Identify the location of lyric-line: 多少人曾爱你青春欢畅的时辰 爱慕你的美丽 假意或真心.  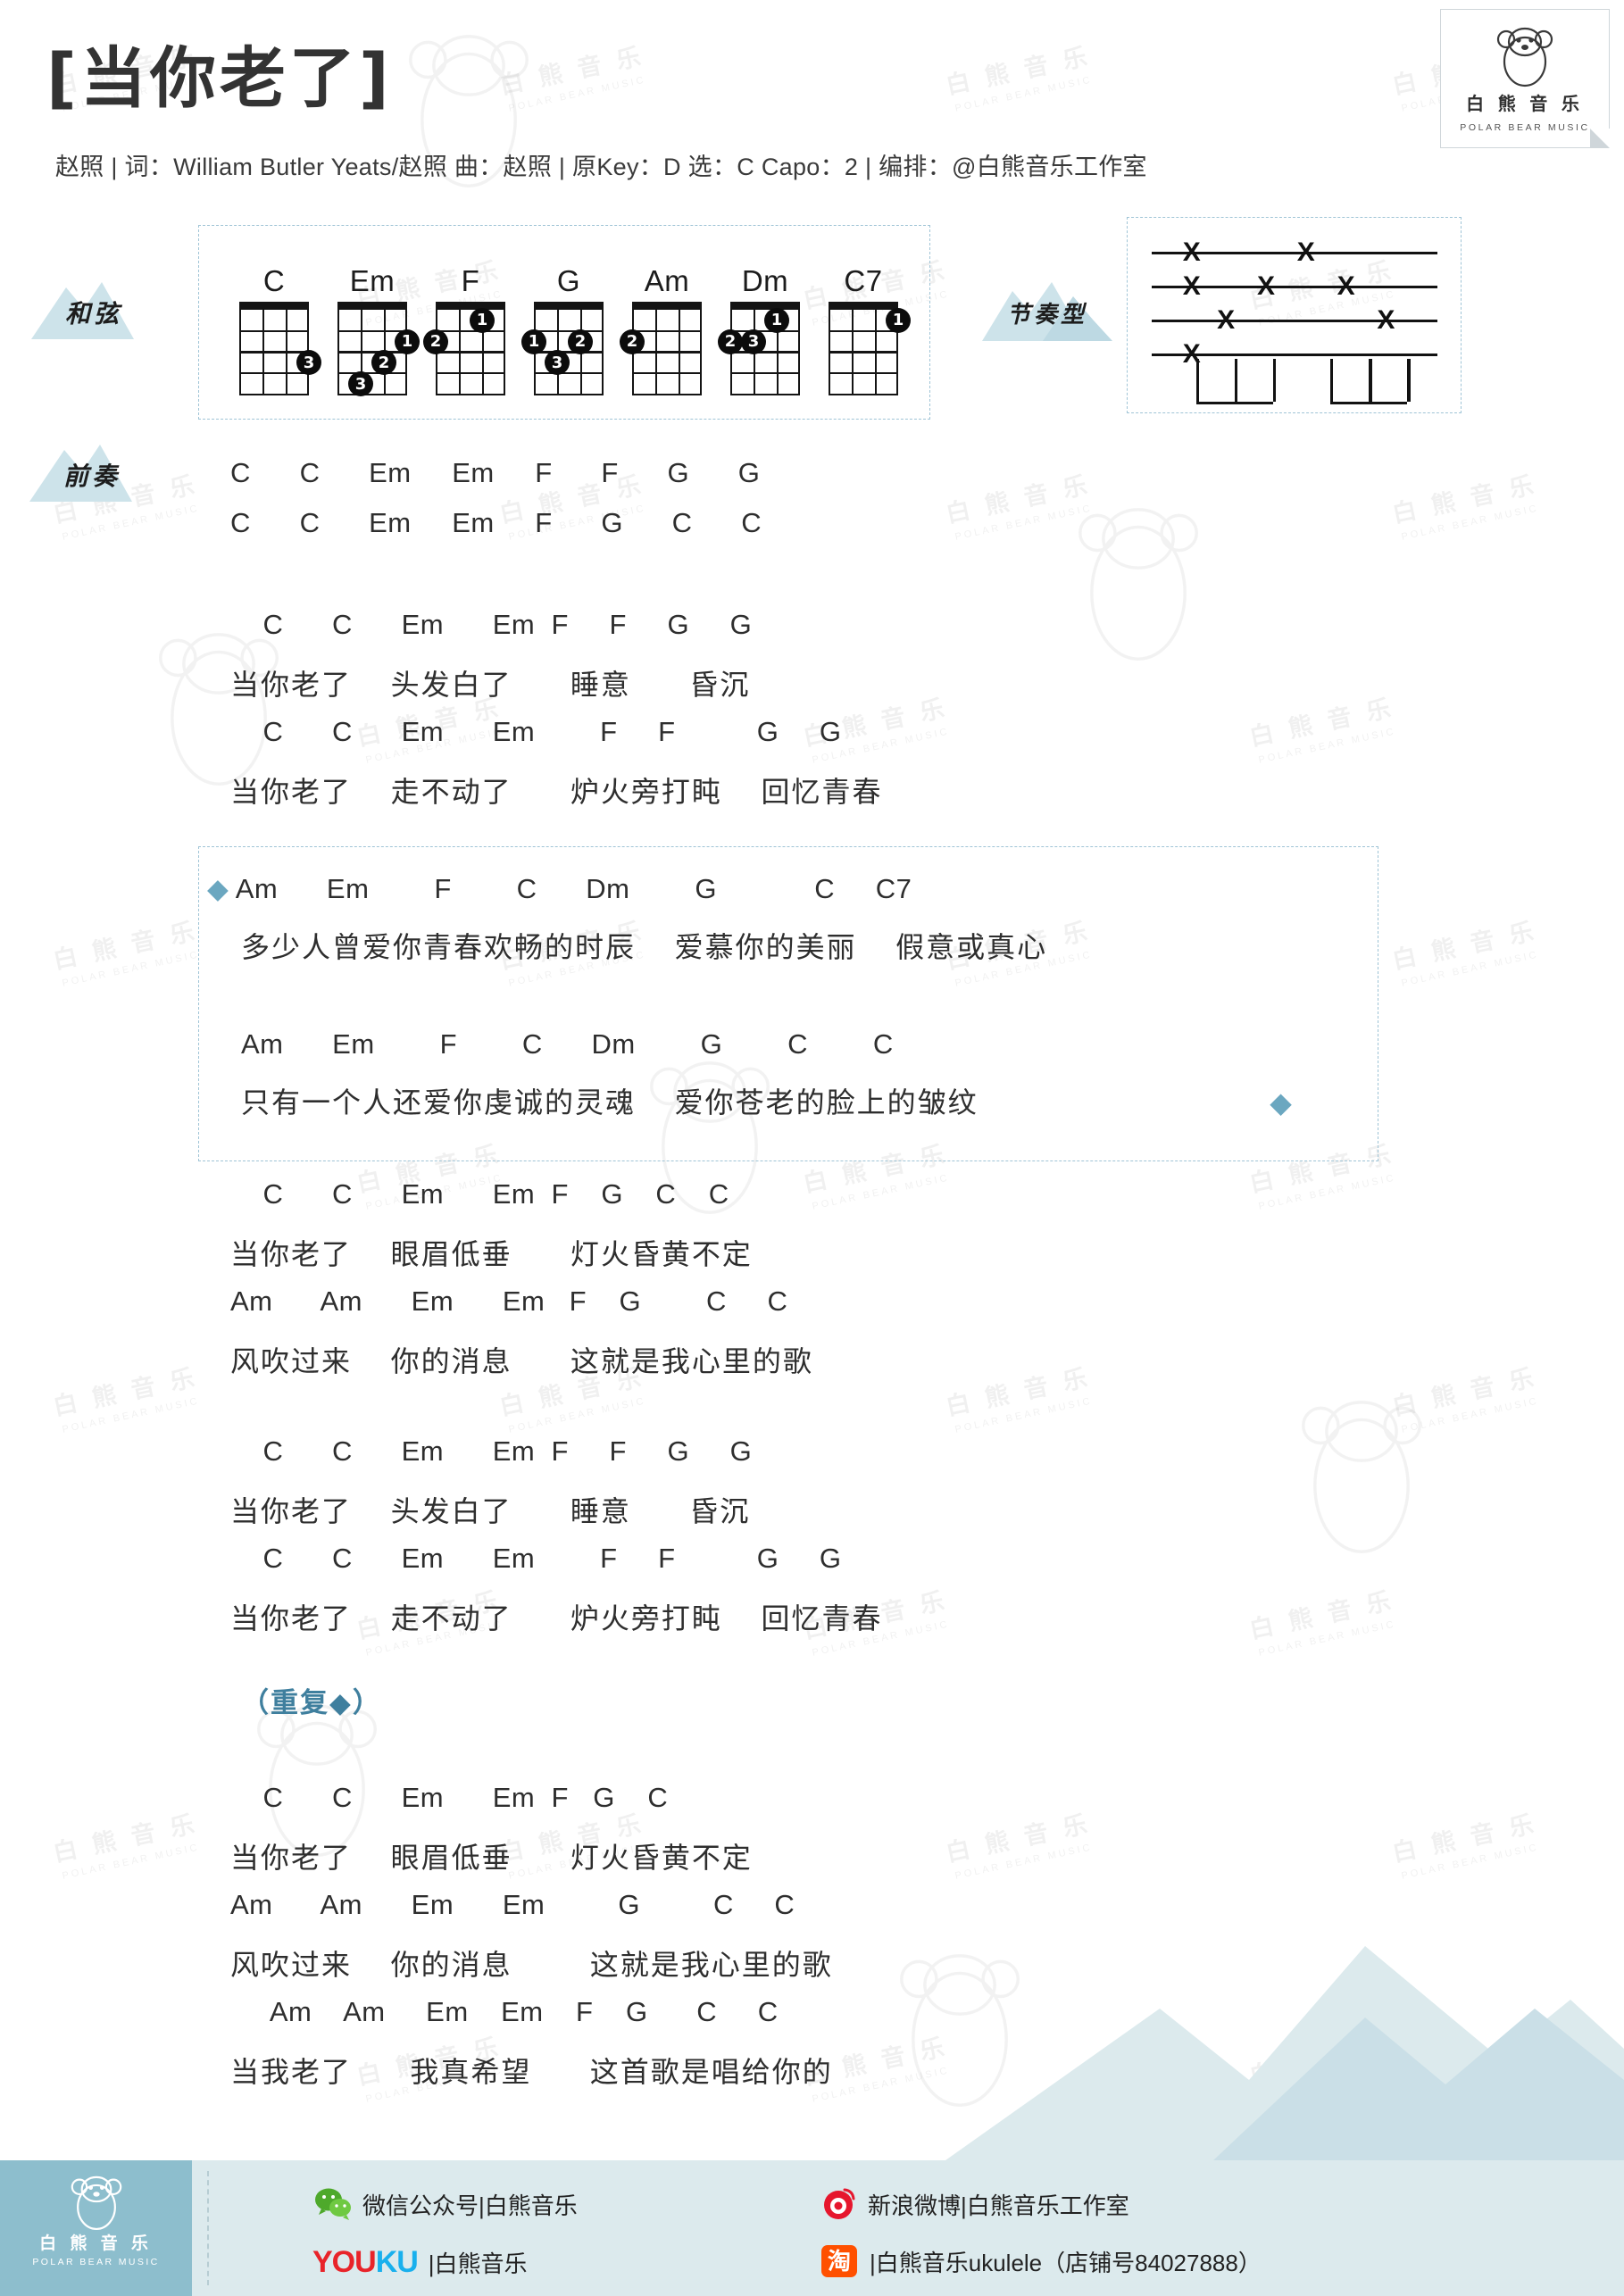
(644, 945).